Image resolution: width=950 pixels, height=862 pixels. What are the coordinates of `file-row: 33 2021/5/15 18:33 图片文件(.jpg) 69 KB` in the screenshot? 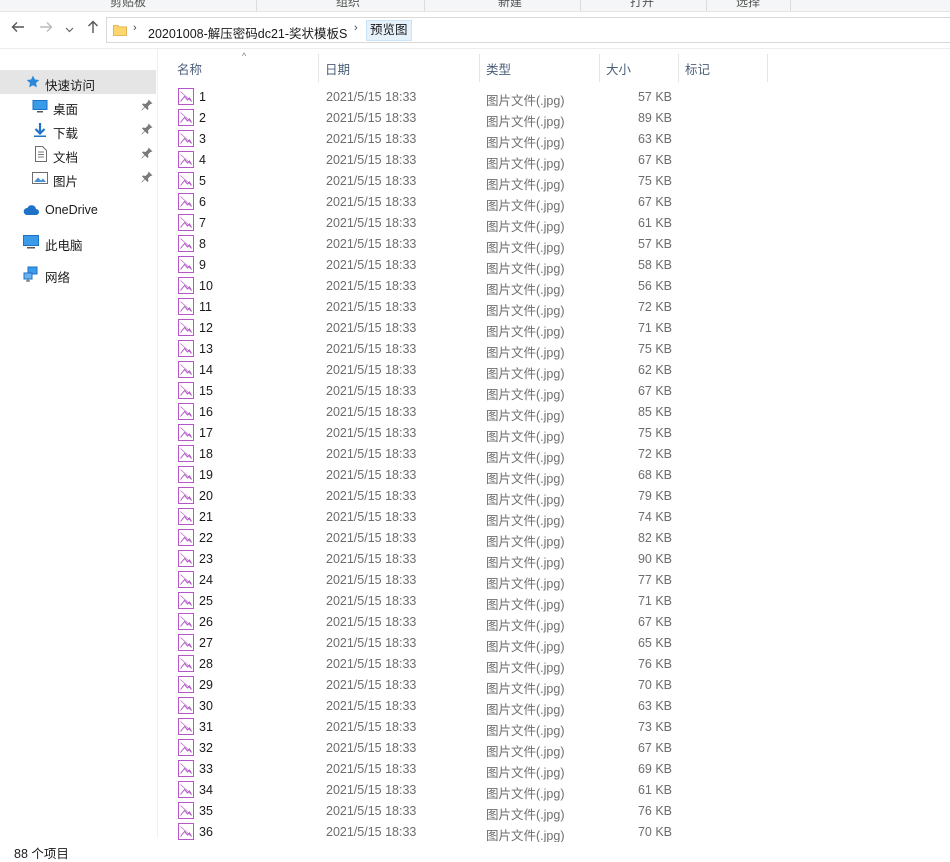 It's located at (554, 769).